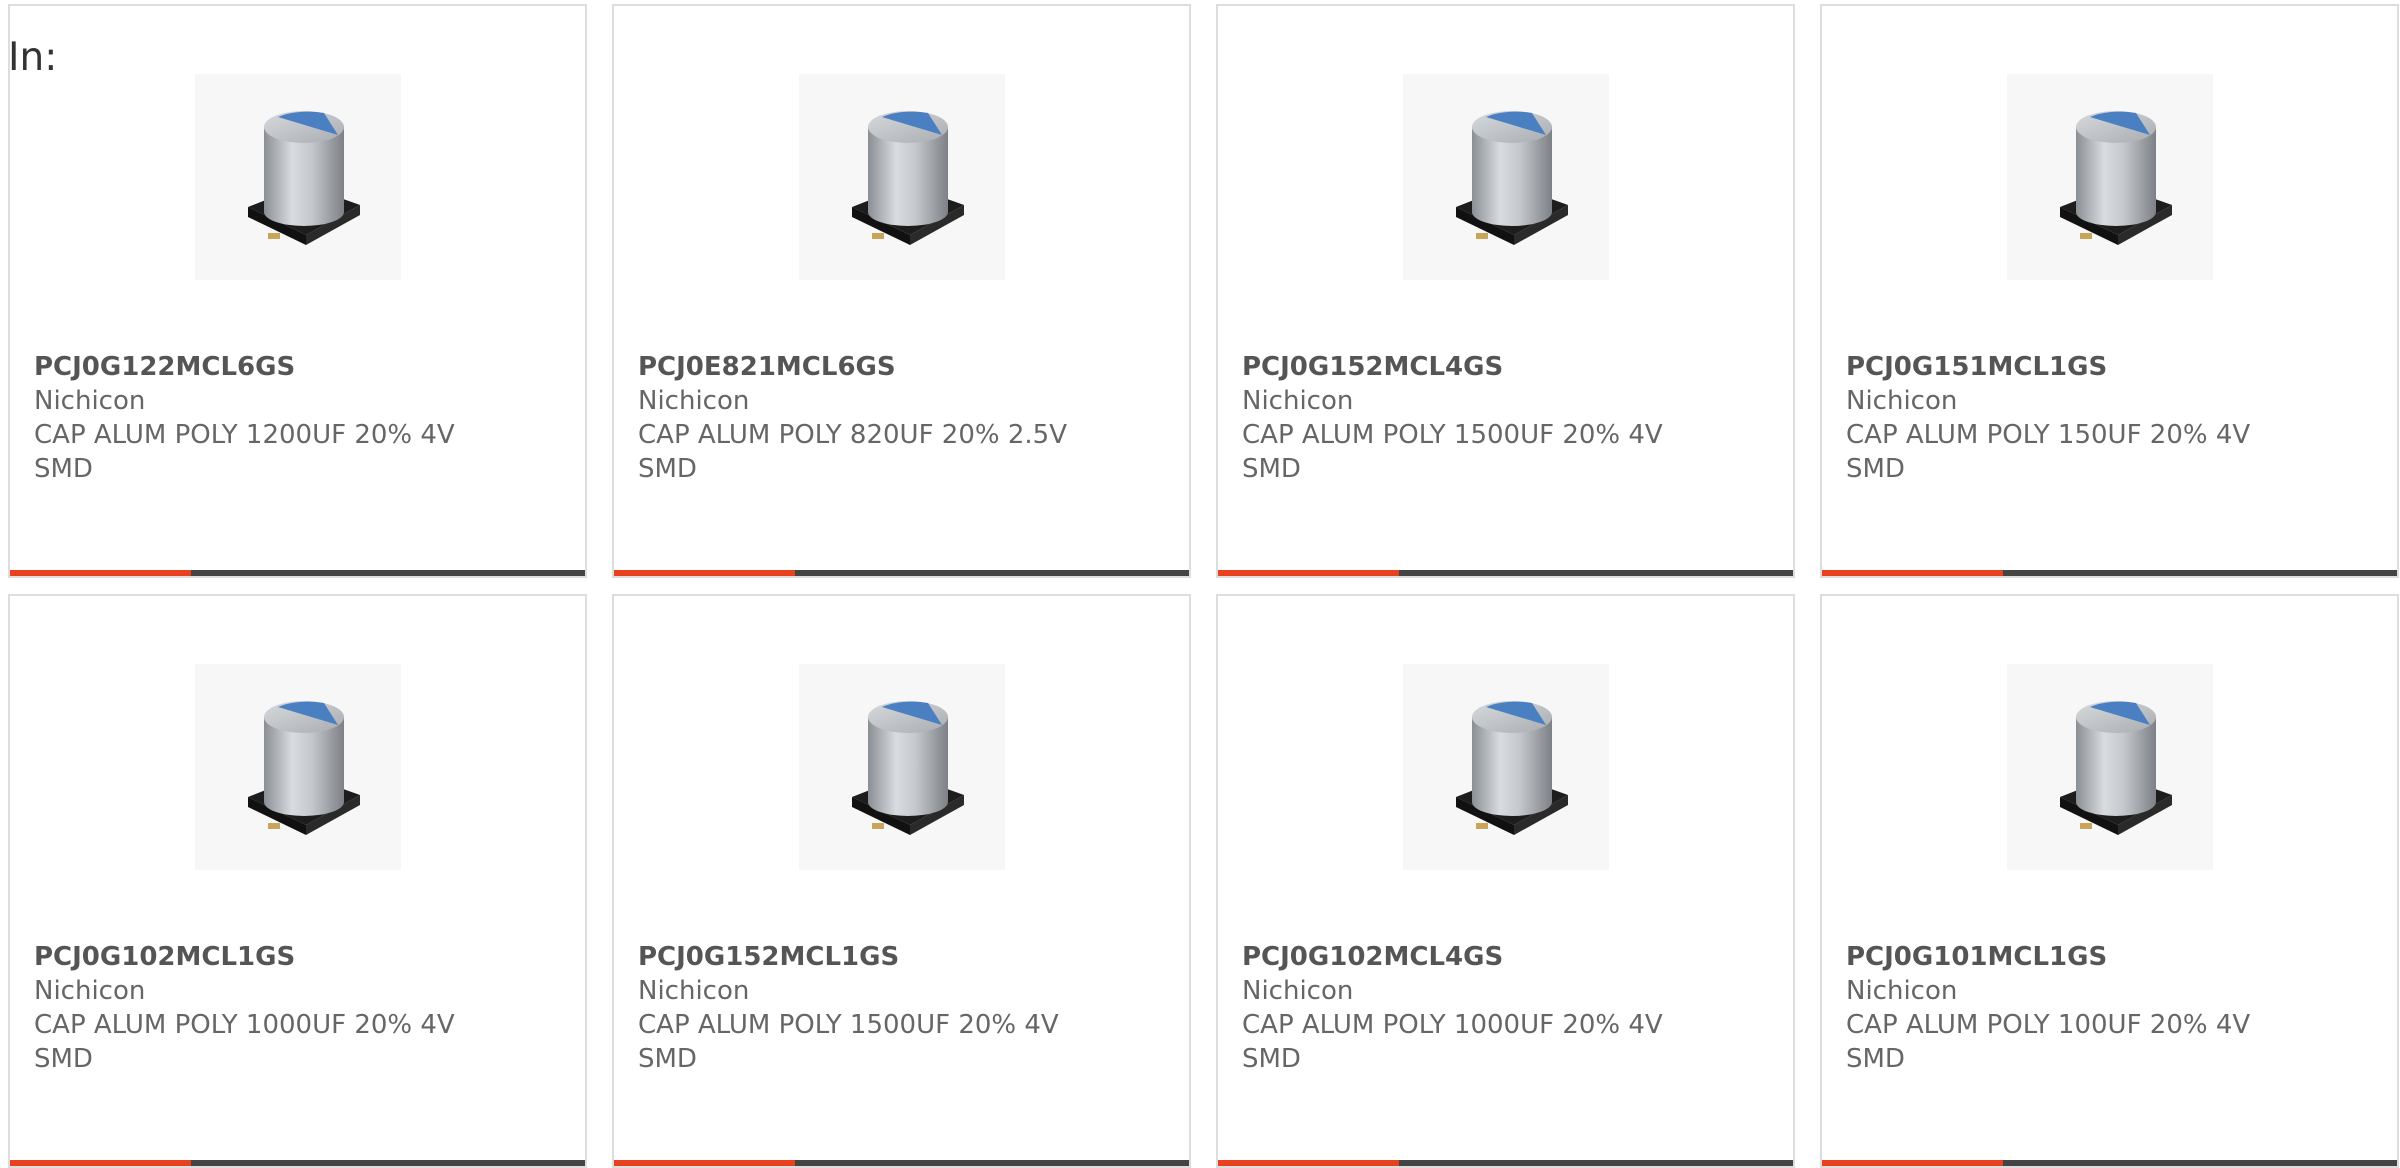 The image size is (2400, 1168). What do you see at coordinates (2048, 435) in the screenshot?
I see `description-line-1: CAP ALUM POLY 150UF 20% 4V` at bounding box center [2048, 435].